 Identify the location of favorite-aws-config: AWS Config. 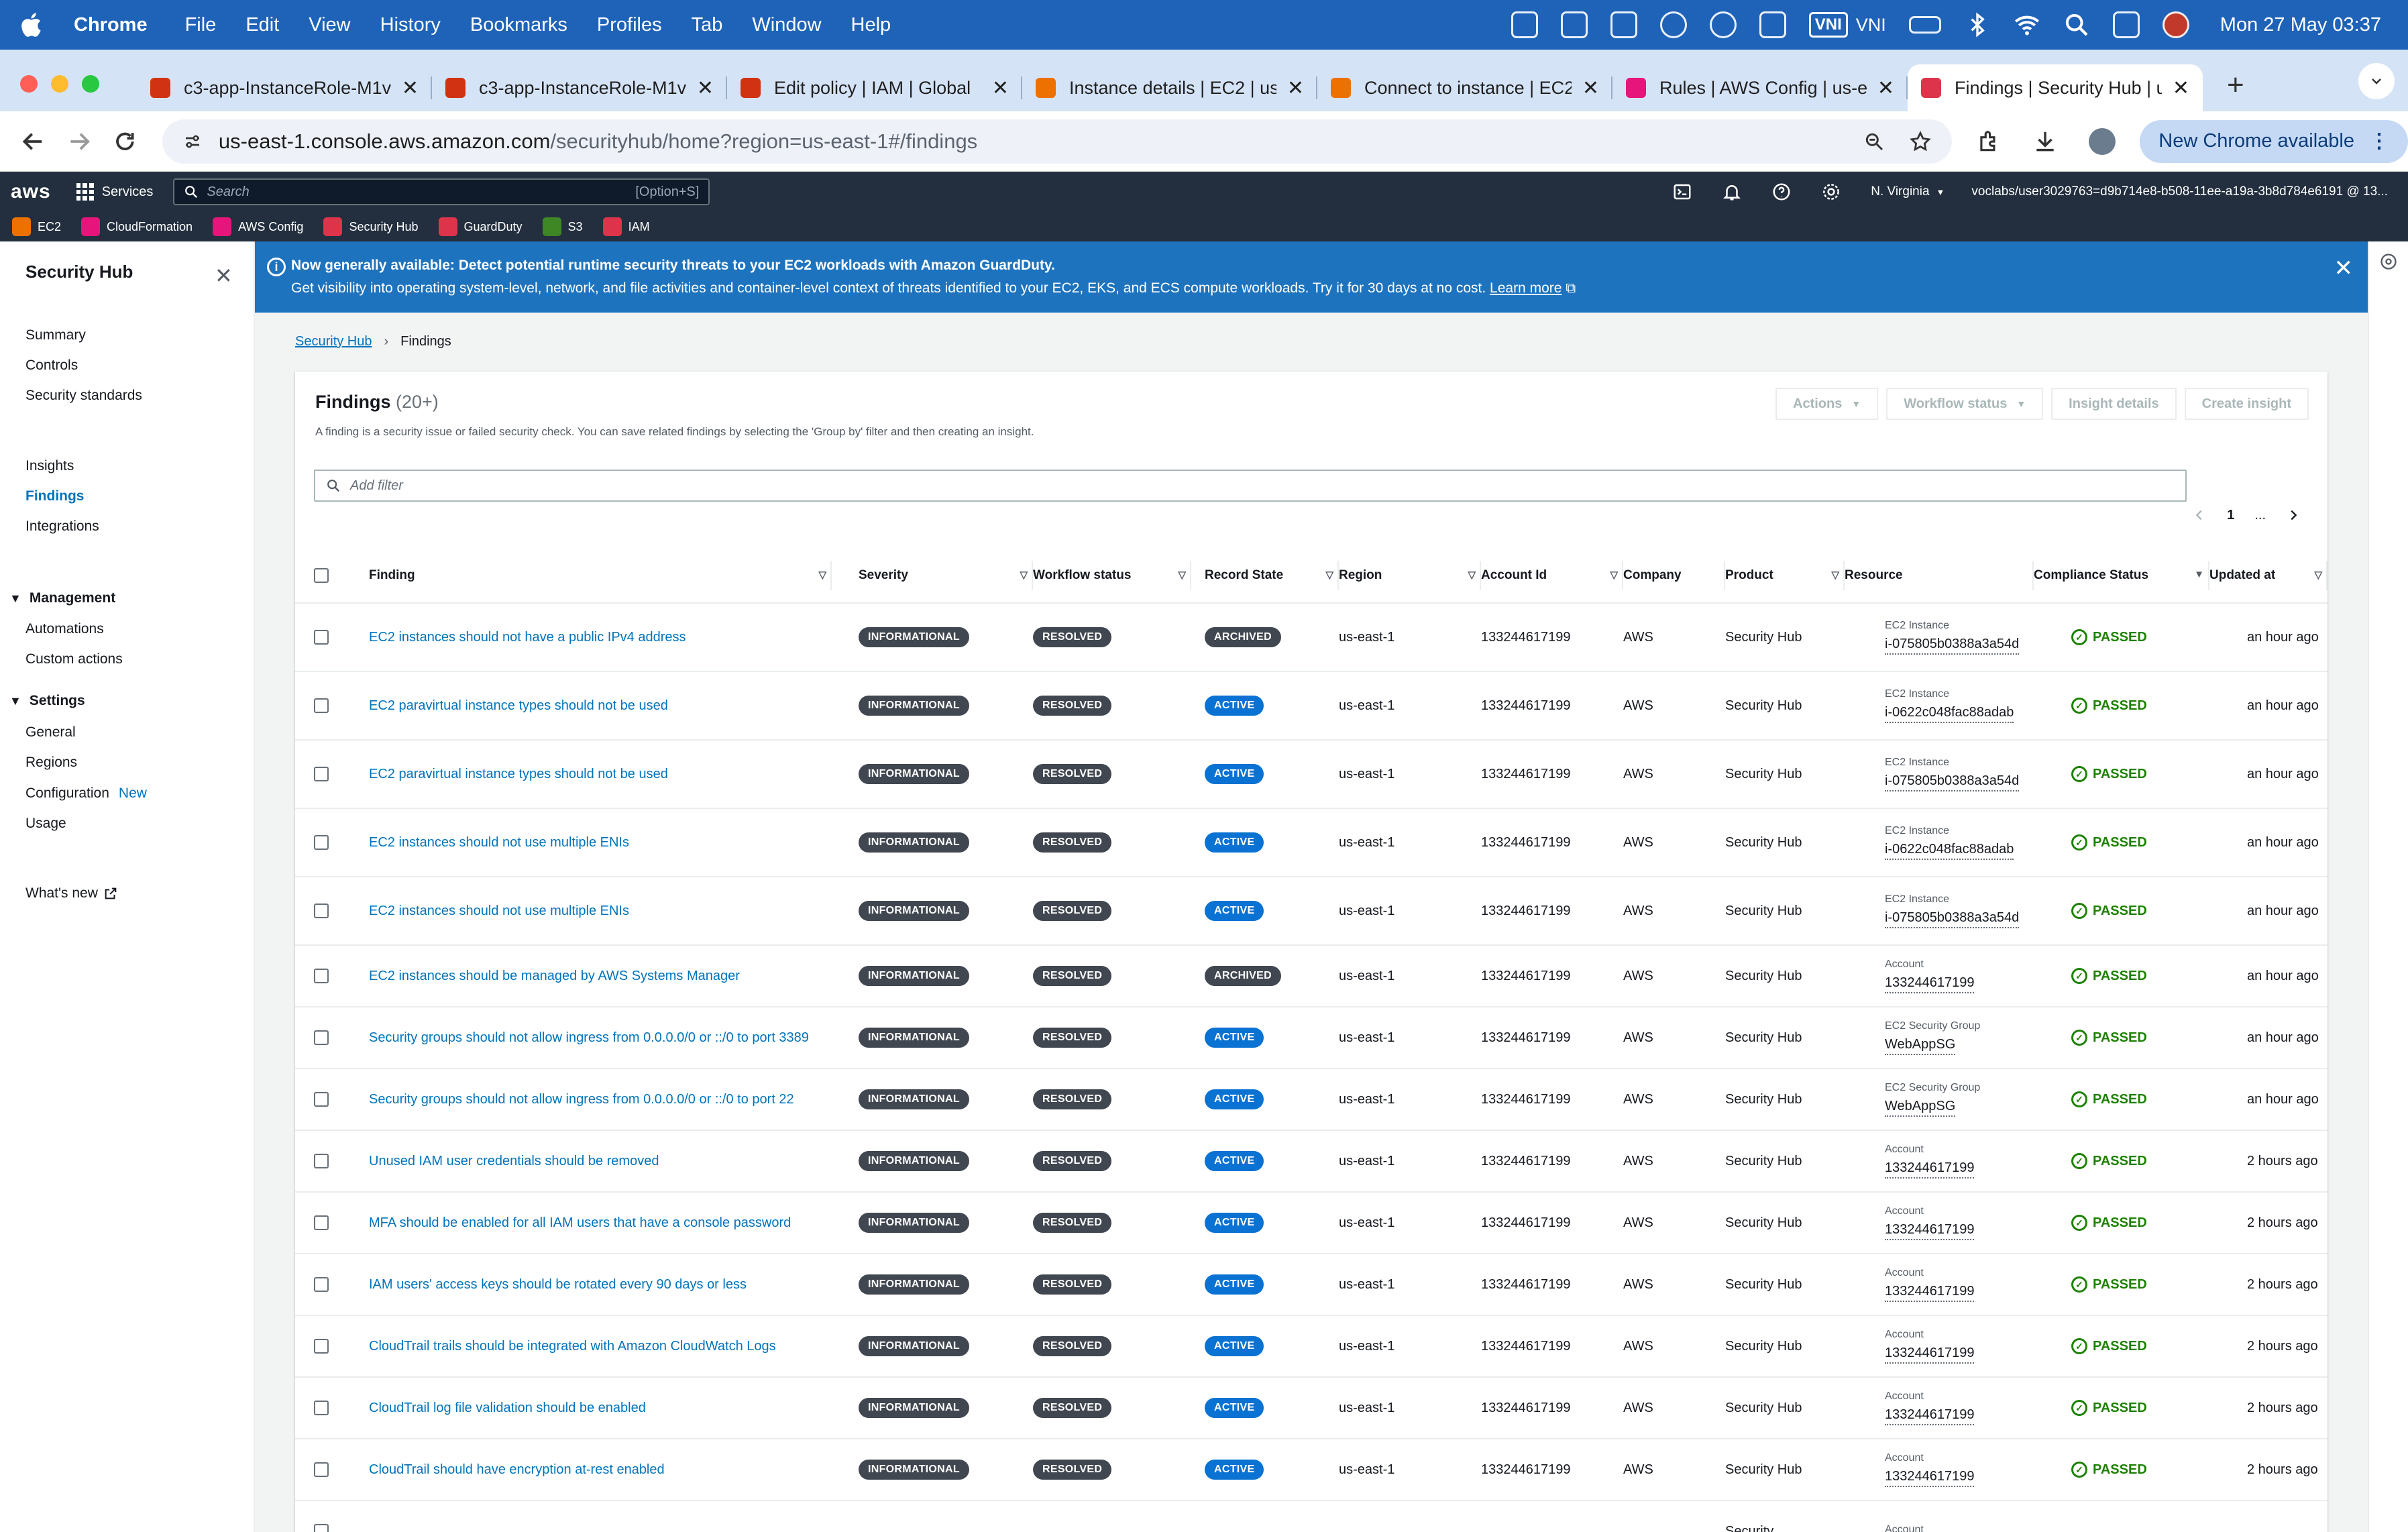
(258, 226).